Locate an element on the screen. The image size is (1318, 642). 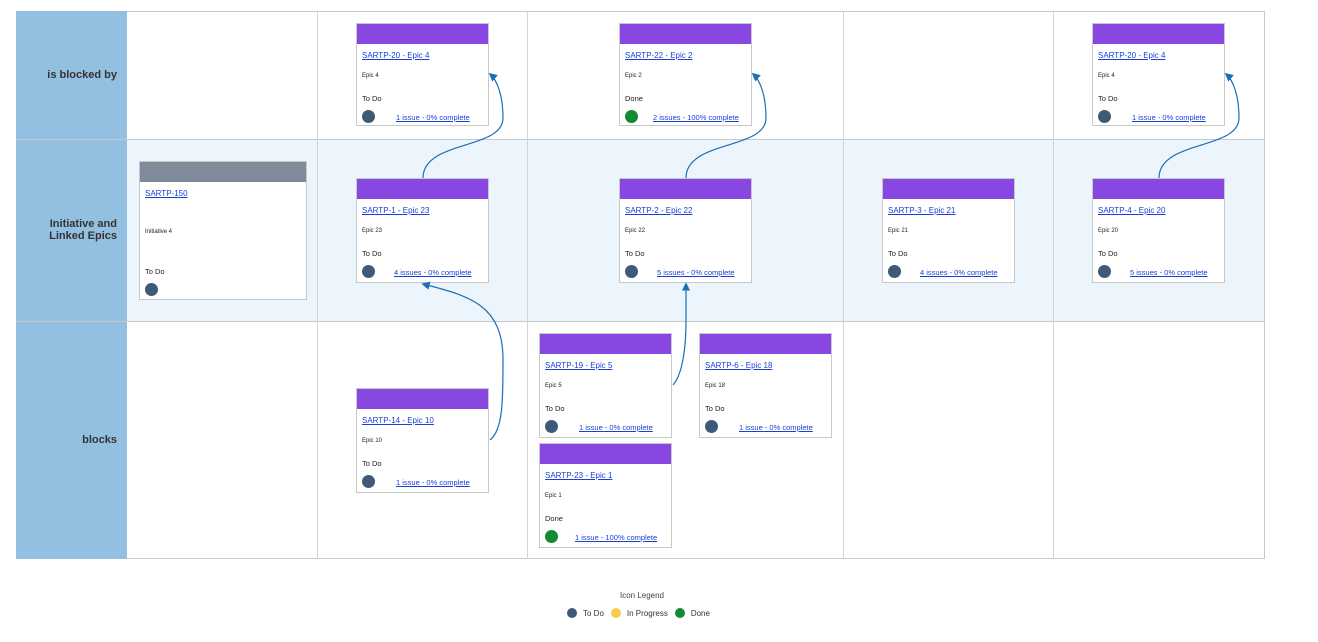
todo-status-icon is located at coordinates (572, 613).